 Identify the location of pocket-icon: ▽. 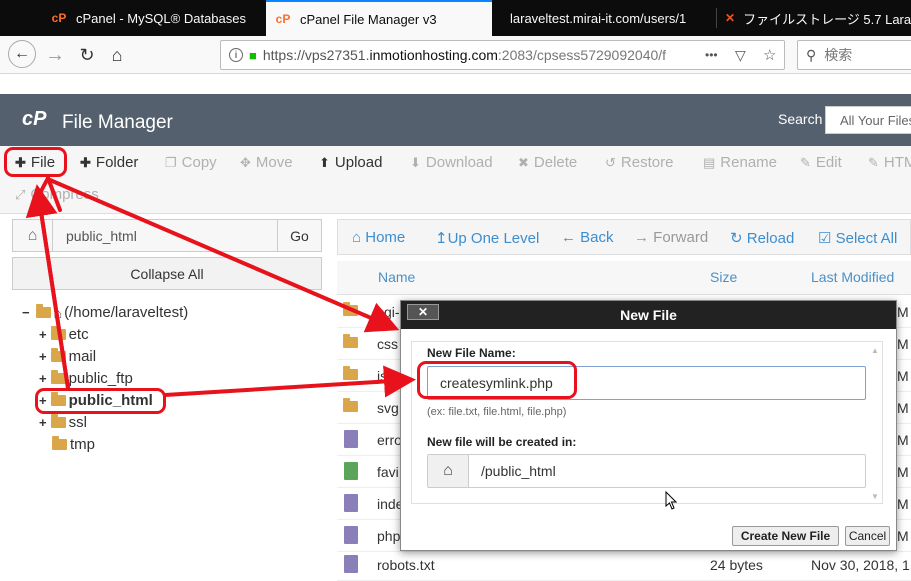
(740, 55).